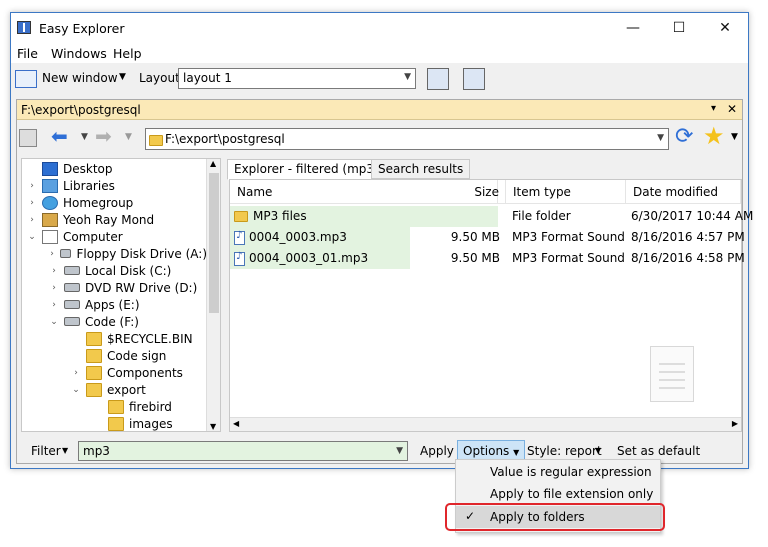 The height and width of the screenshot is (547, 768). Describe the element at coordinates (598, 450) in the screenshot. I see `style-dropdown-icon: ▼` at that location.